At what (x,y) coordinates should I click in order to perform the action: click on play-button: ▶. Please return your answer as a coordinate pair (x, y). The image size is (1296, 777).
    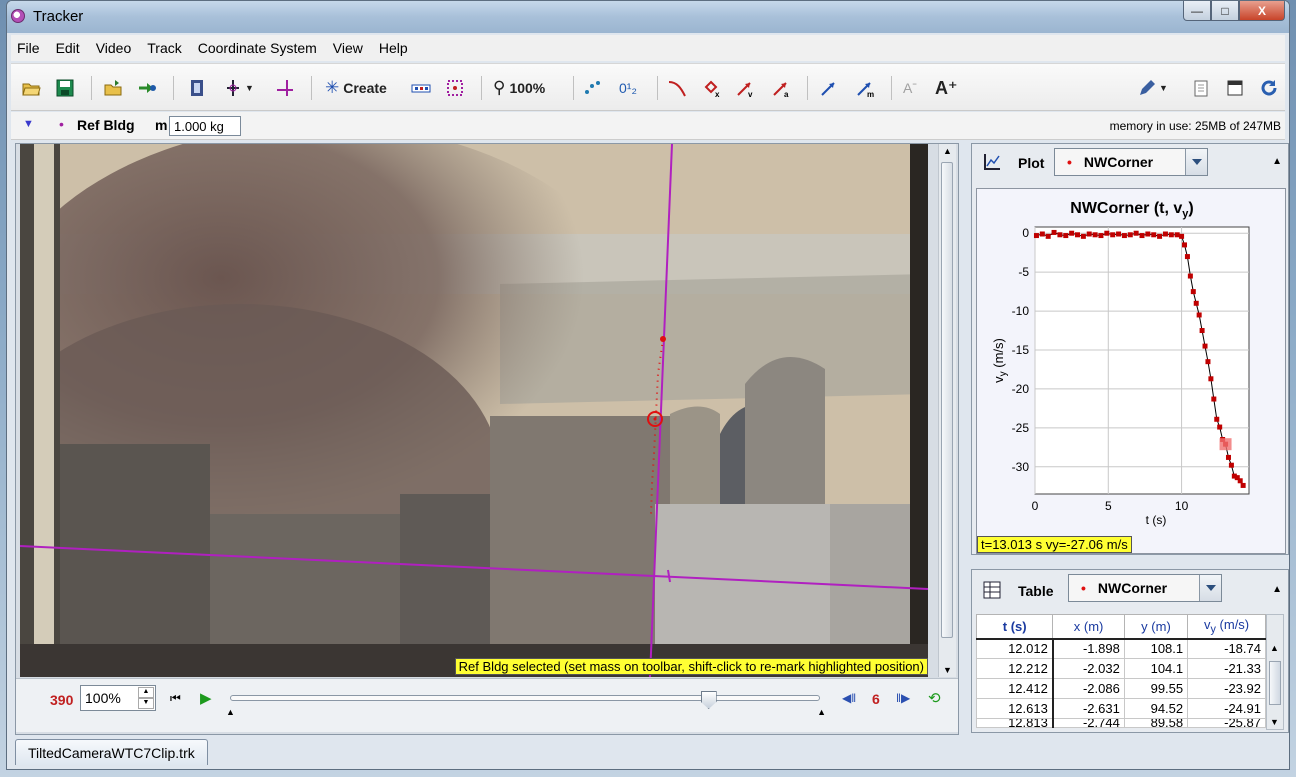
    Looking at the image, I should click on (206, 698).